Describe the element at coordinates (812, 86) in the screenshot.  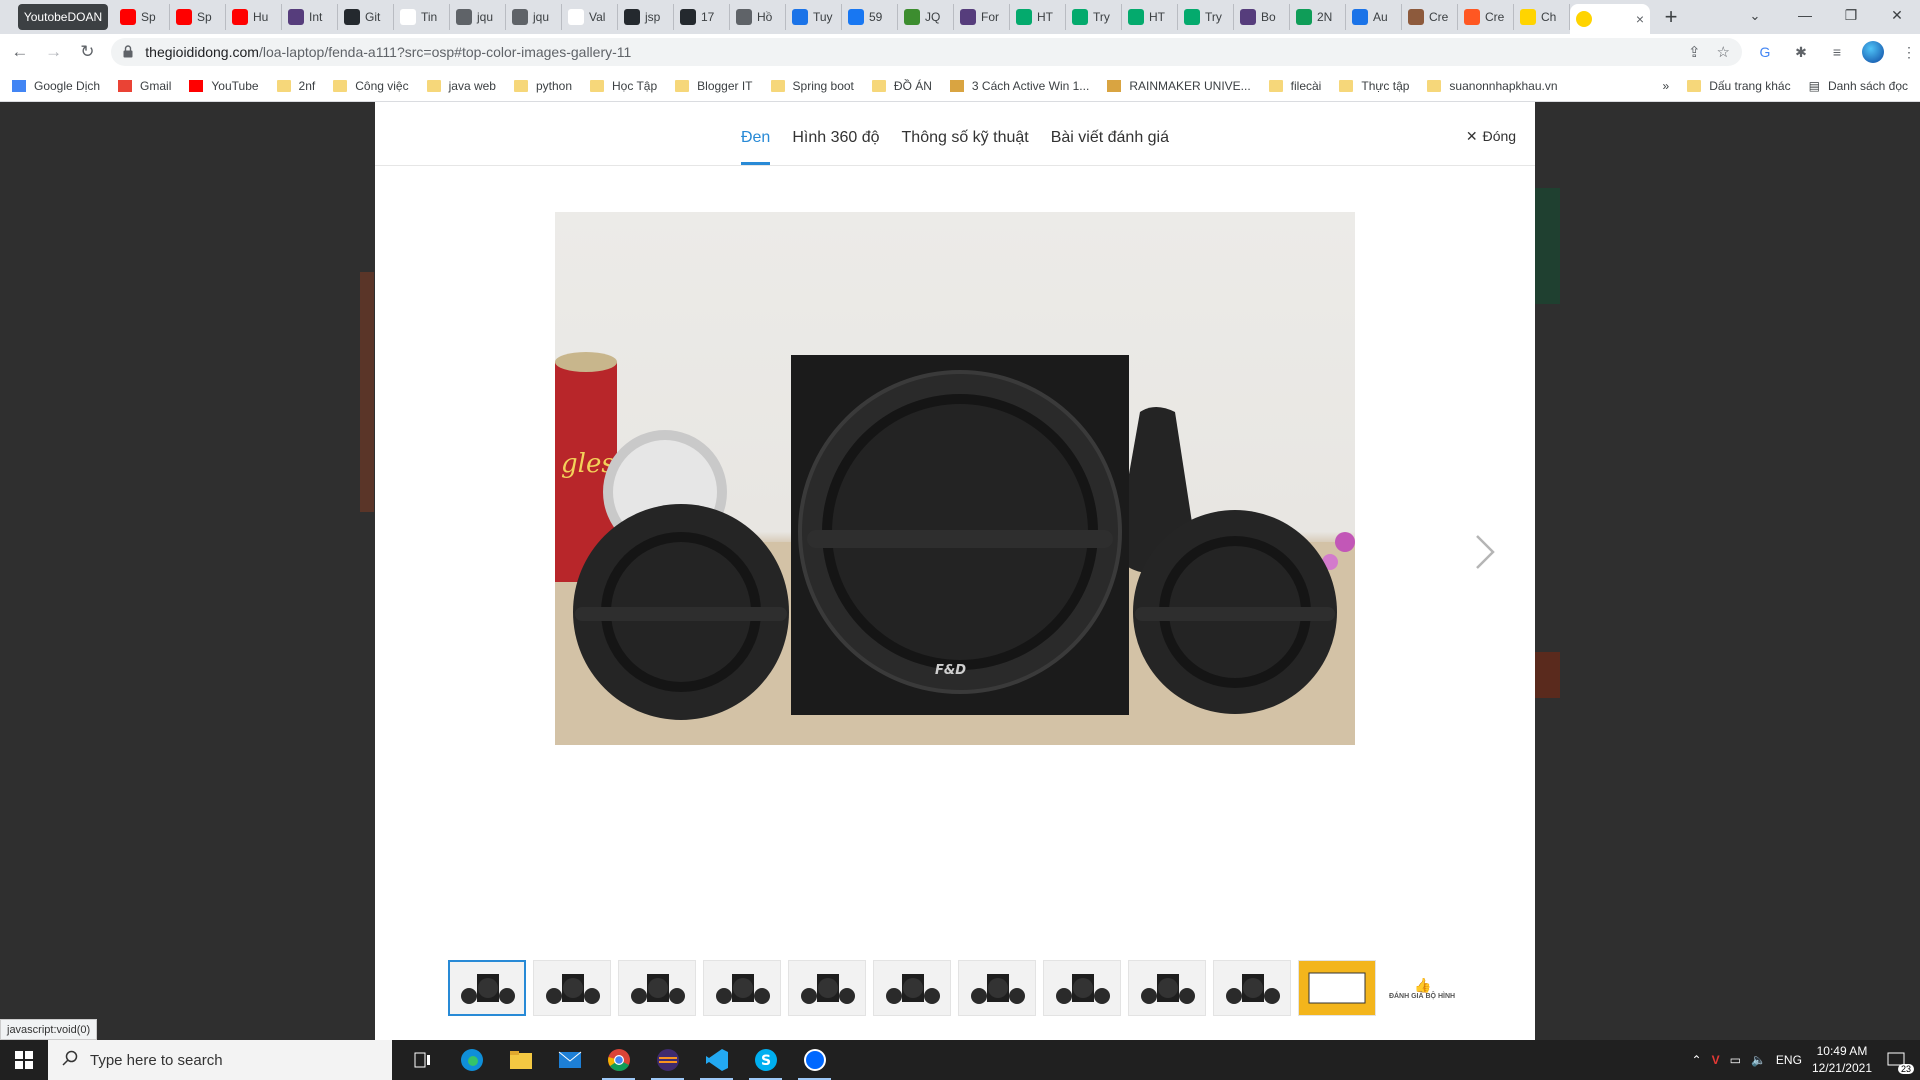
I see `bookmark-item: Spring boot` at that location.